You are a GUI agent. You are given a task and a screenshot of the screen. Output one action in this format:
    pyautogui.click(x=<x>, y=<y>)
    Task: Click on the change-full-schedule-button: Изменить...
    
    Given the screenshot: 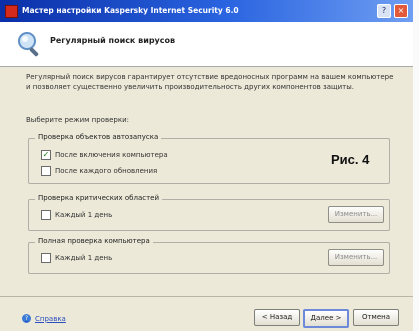 What is the action you would take?
    pyautogui.click(x=356, y=257)
    